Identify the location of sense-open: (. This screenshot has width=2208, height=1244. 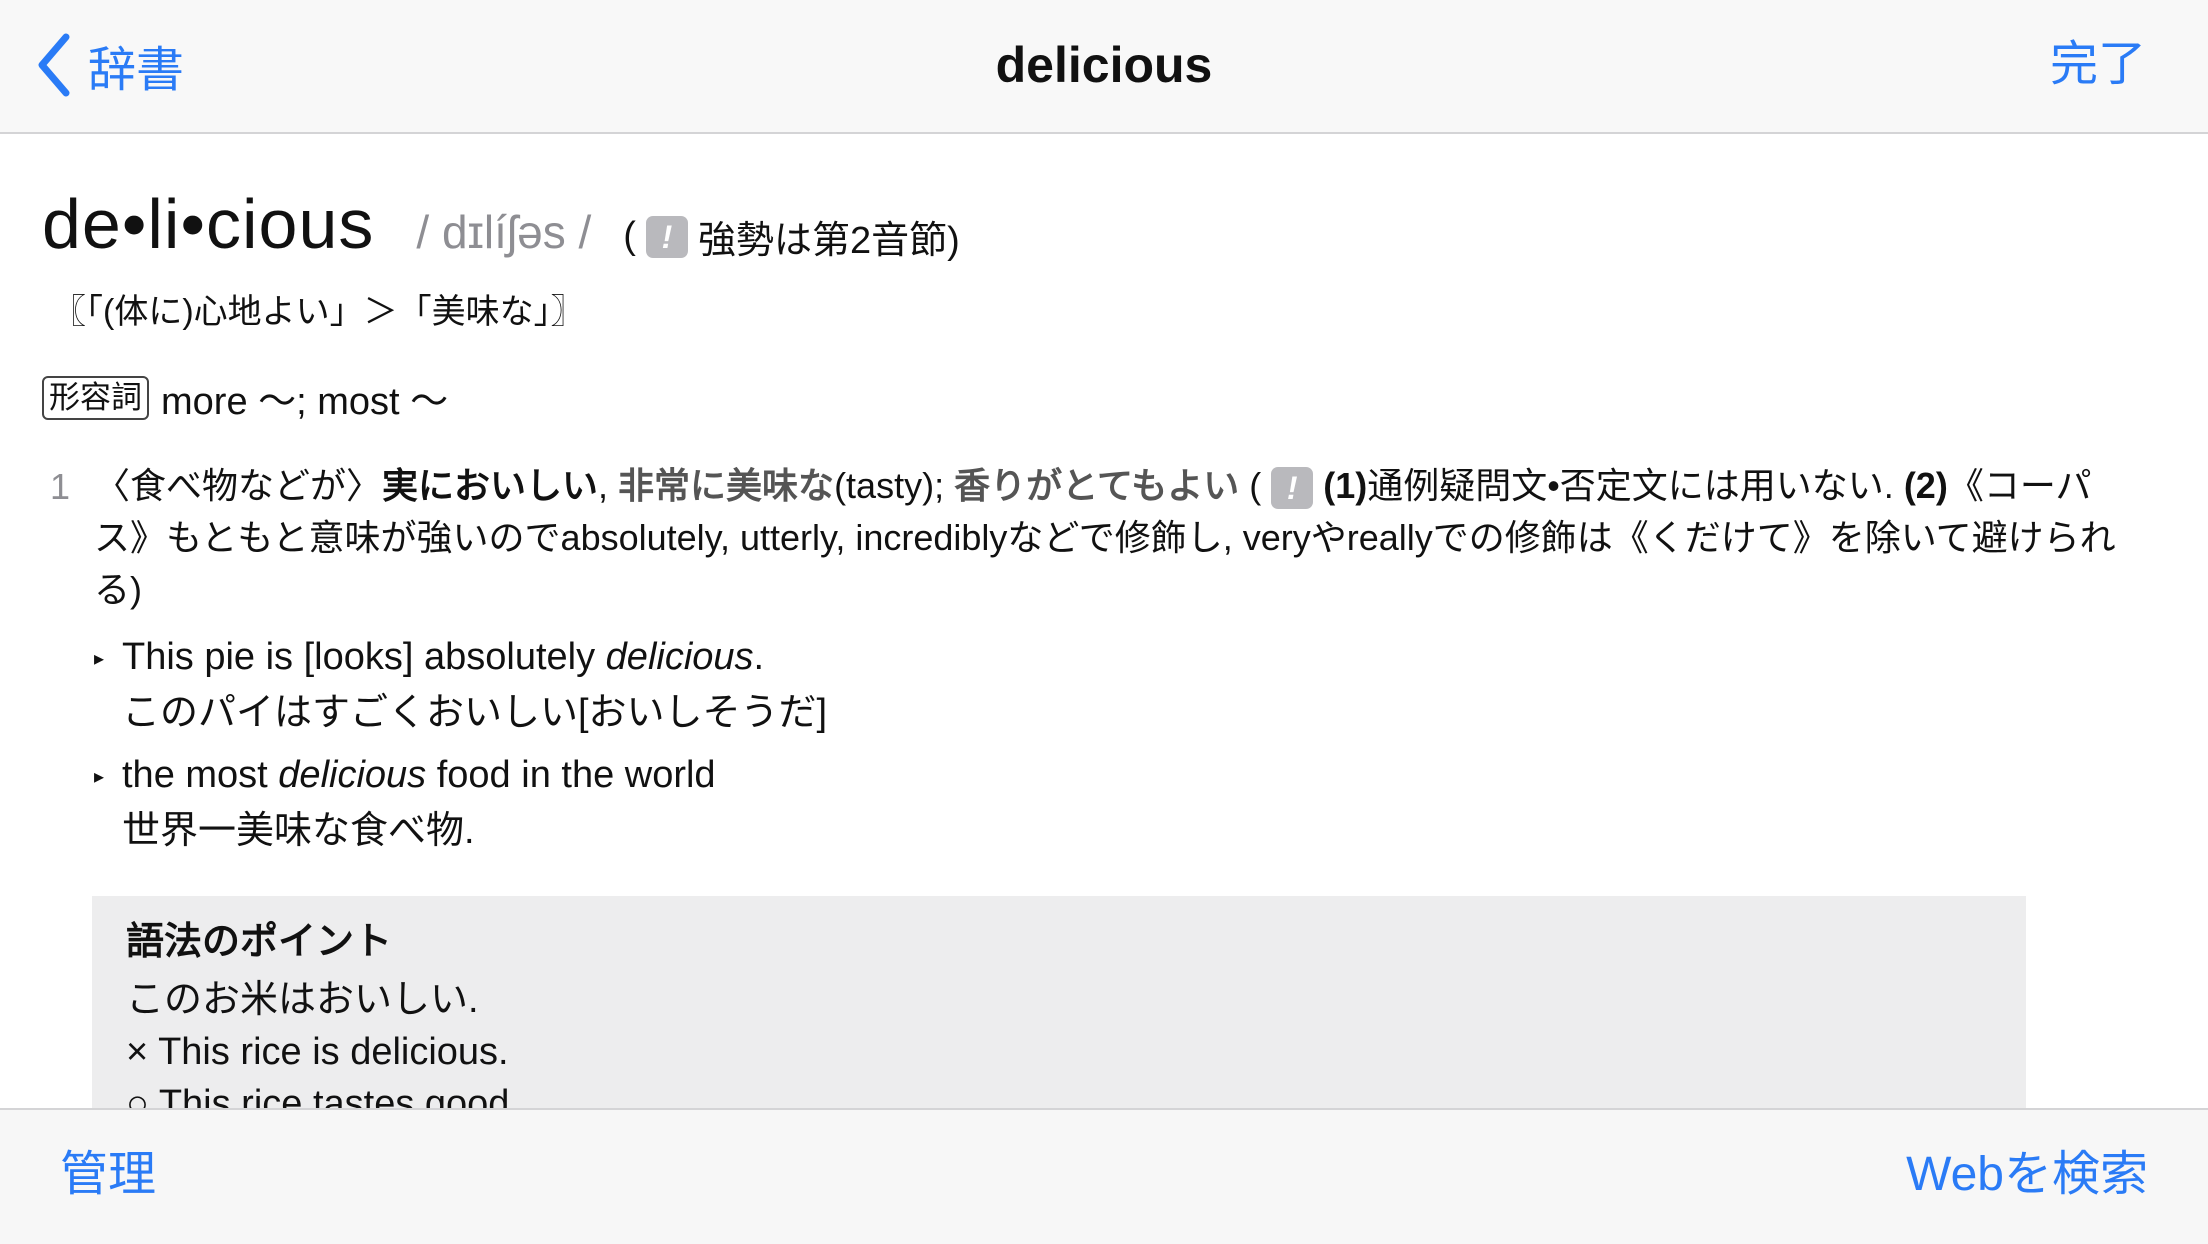
(1250, 485).